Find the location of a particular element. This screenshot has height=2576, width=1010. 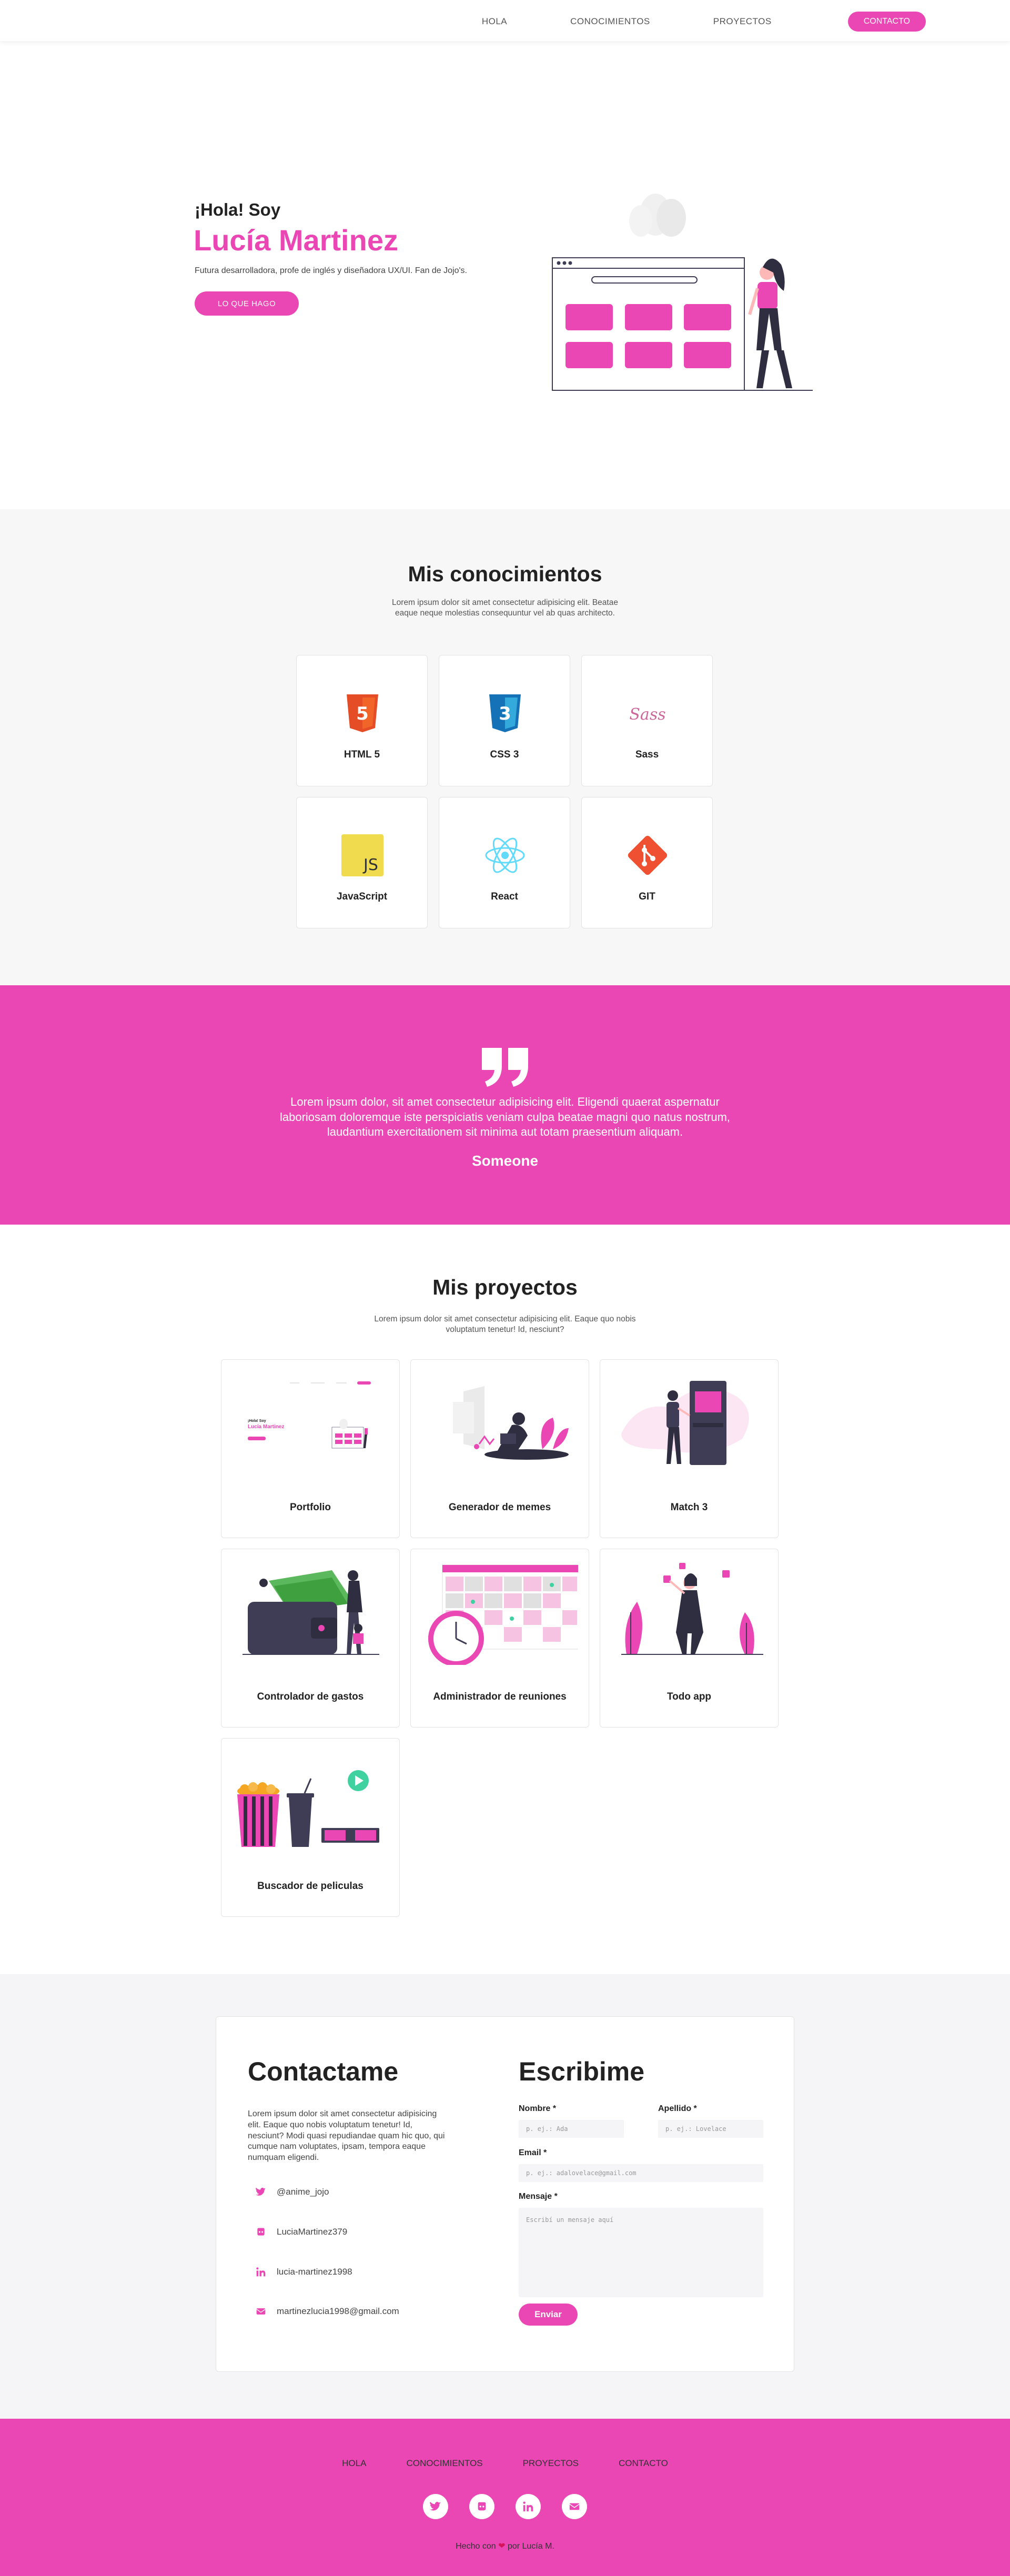

quote-icon is located at coordinates (505, 1067).